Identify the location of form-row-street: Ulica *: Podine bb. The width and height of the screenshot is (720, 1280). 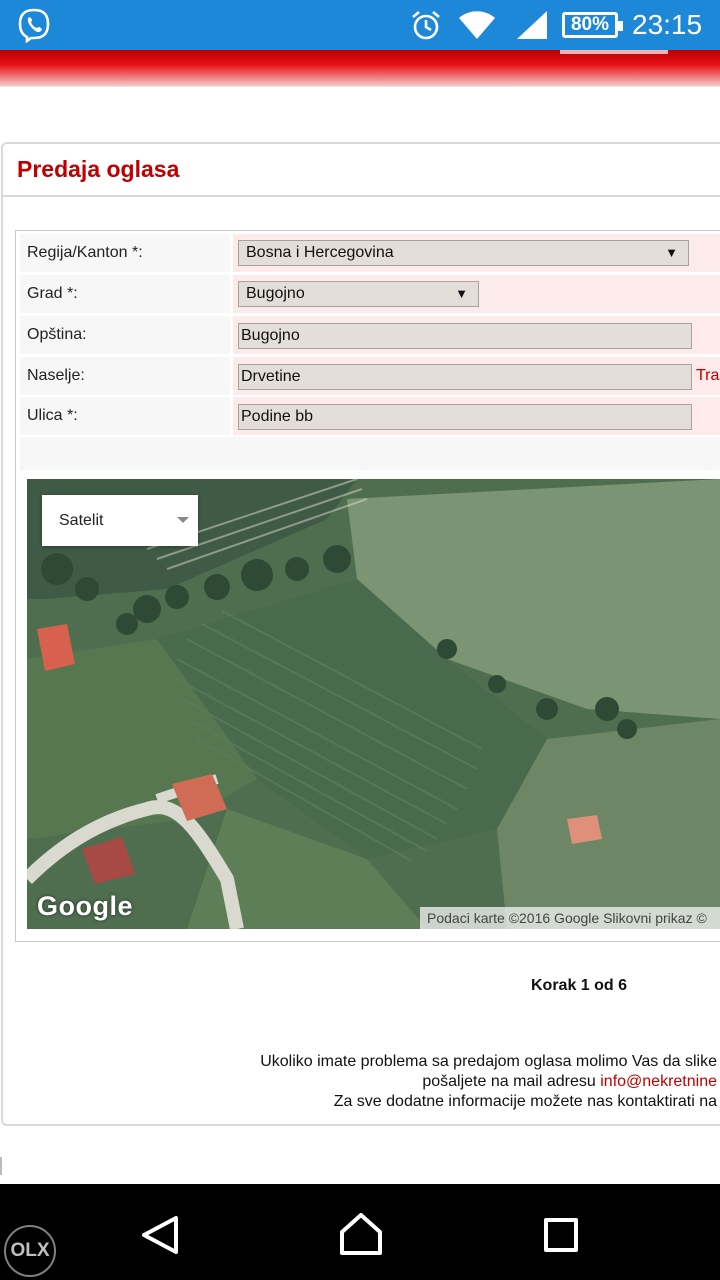
(370, 416).